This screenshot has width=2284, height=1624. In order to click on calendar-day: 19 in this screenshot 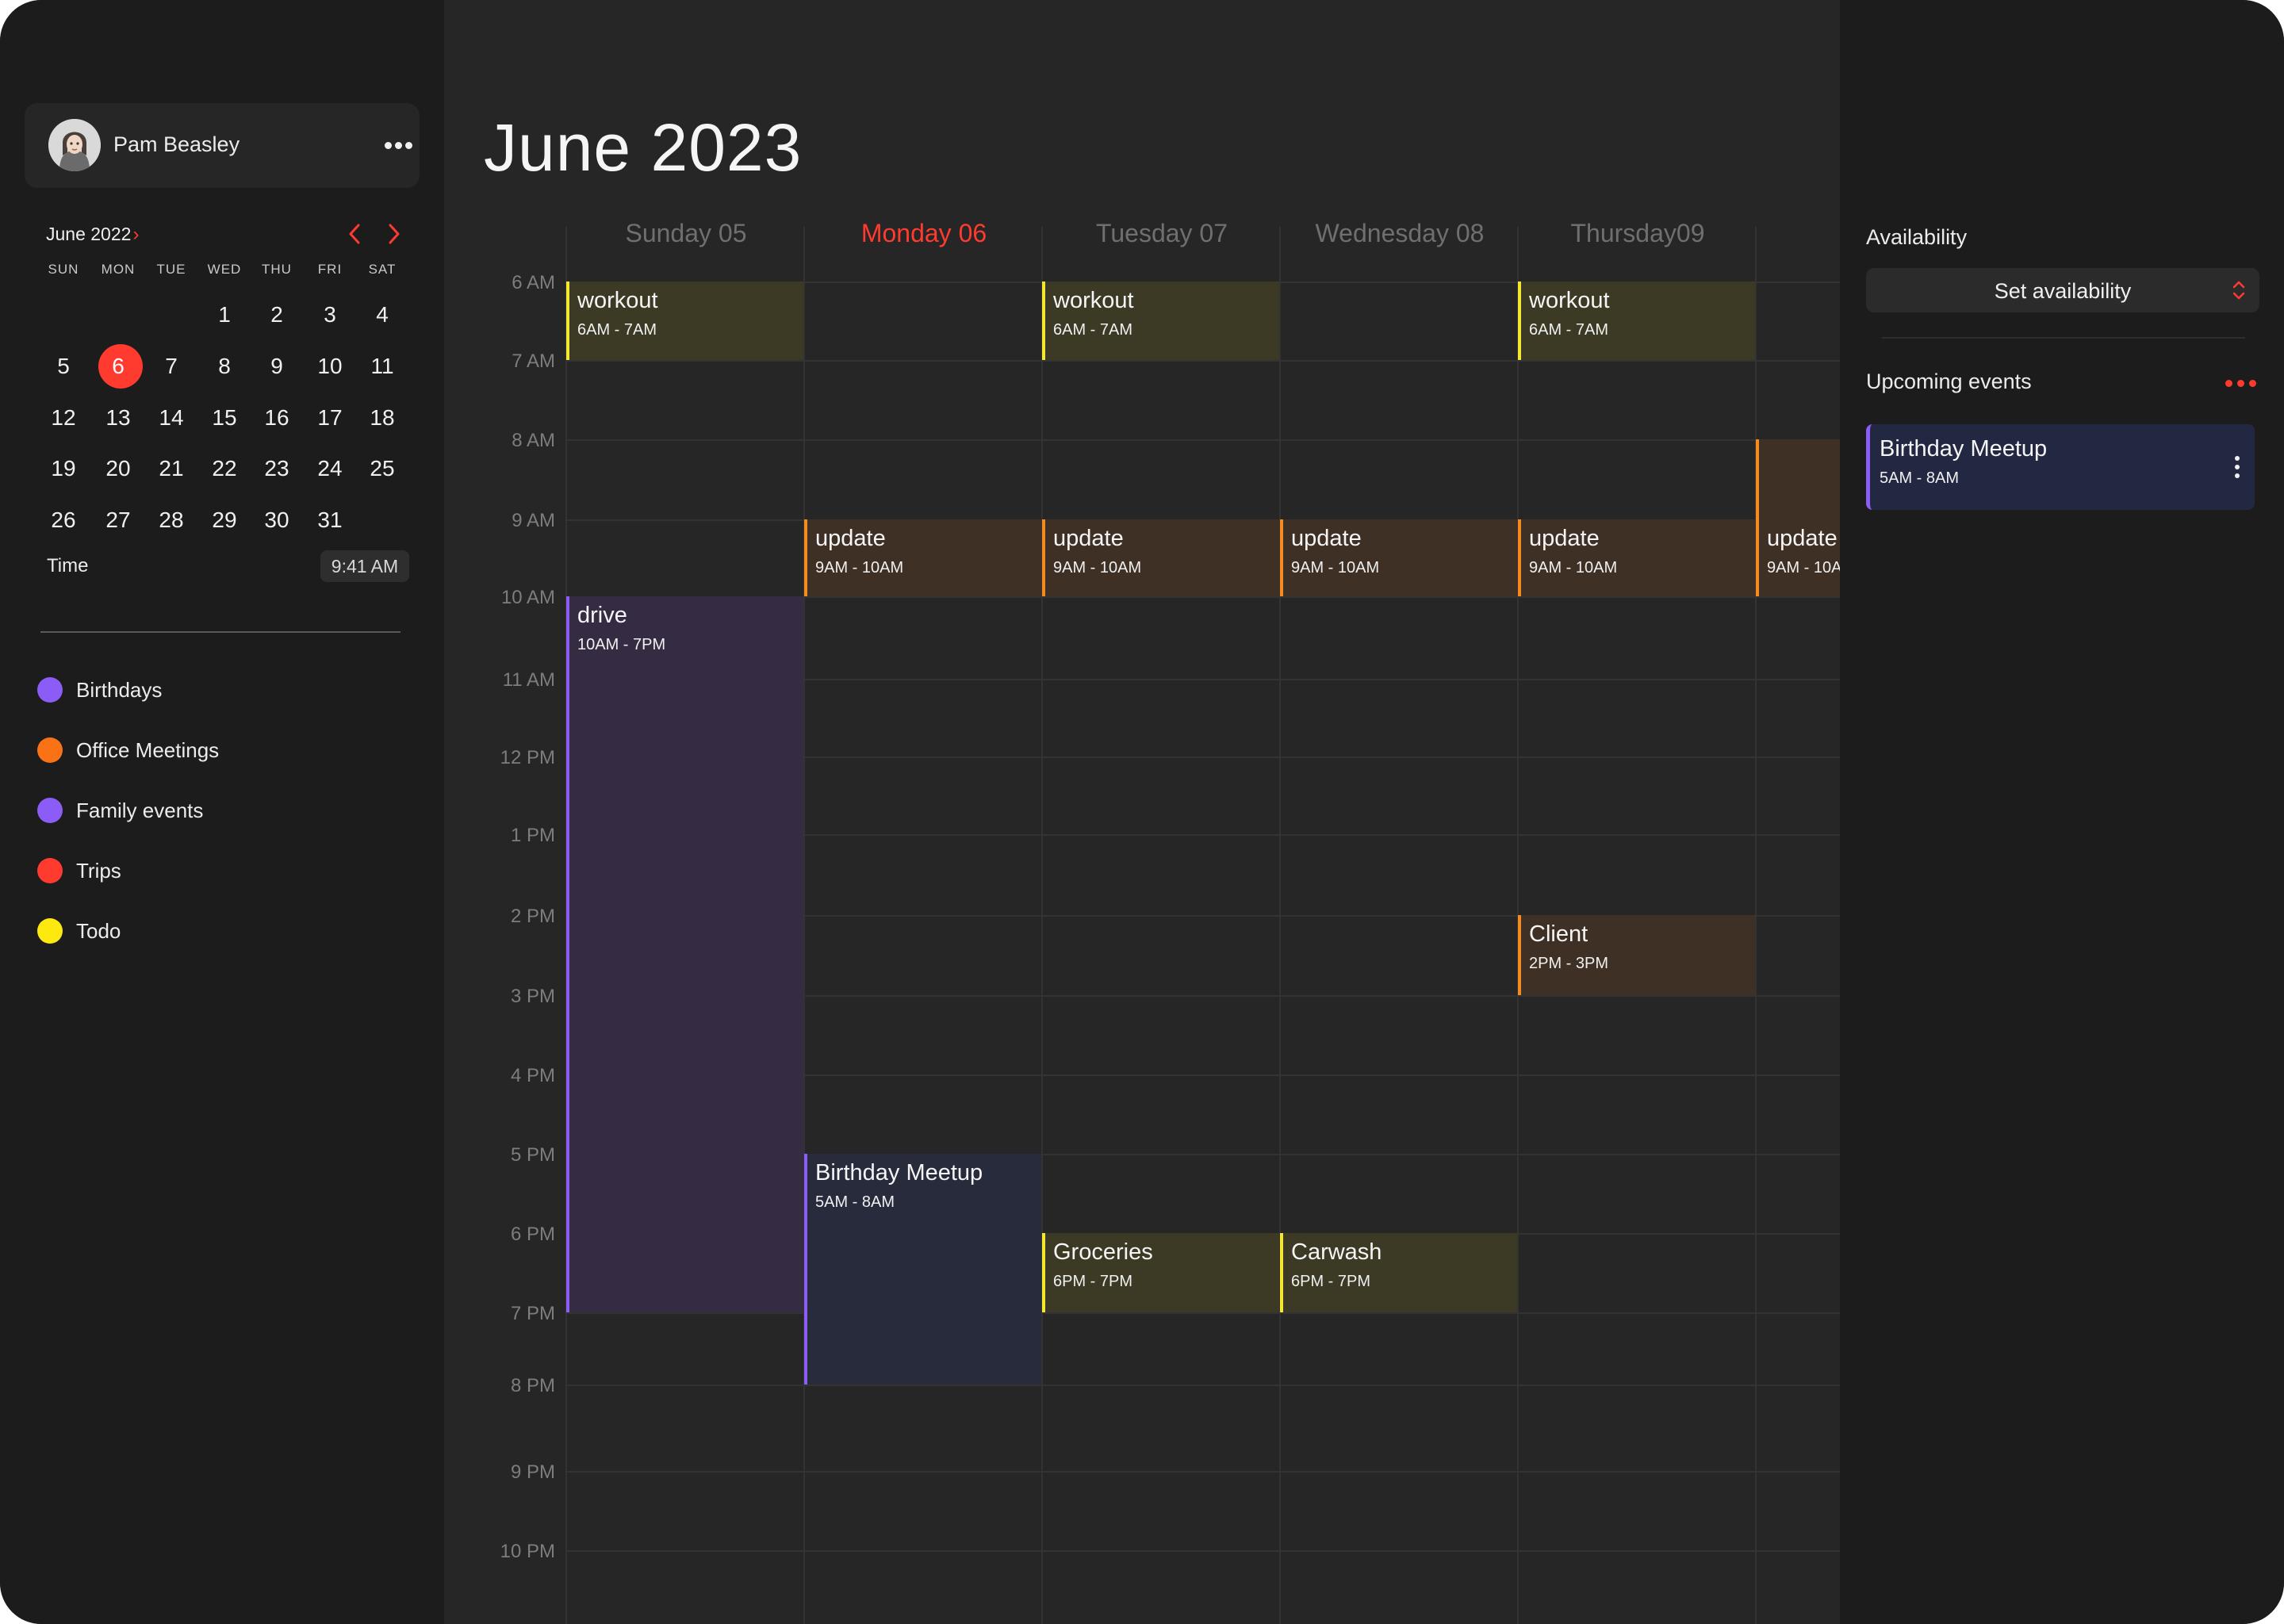, I will do `click(63, 468)`.